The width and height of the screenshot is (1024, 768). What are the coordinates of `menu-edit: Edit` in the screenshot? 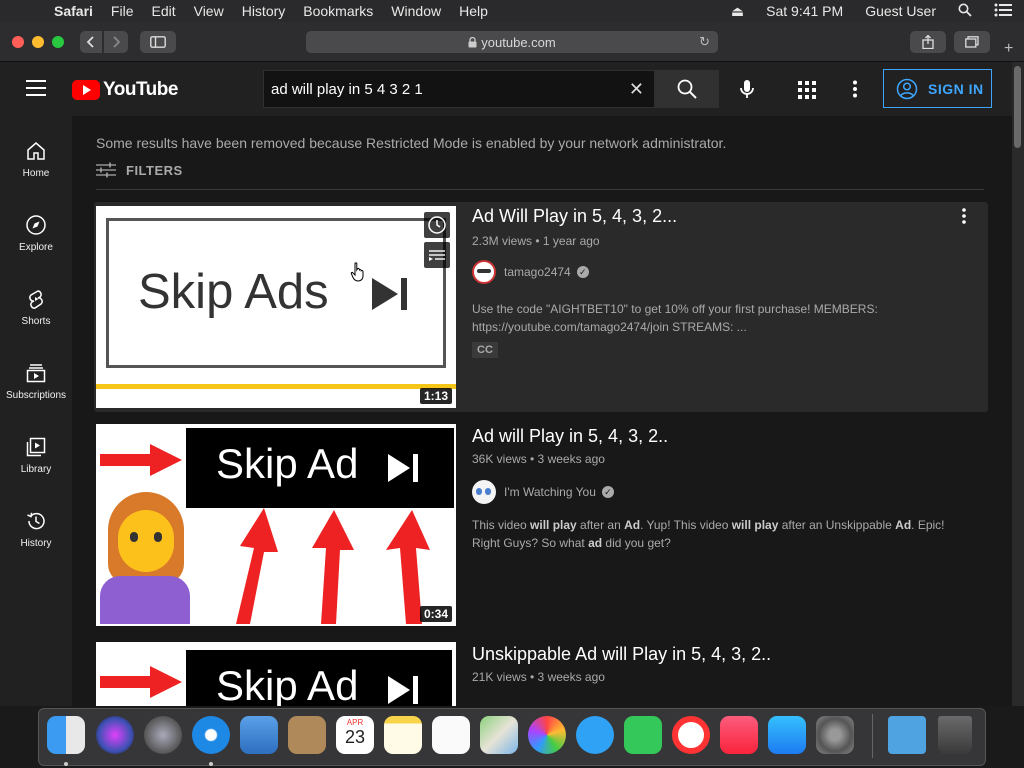 It's located at (163, 11).